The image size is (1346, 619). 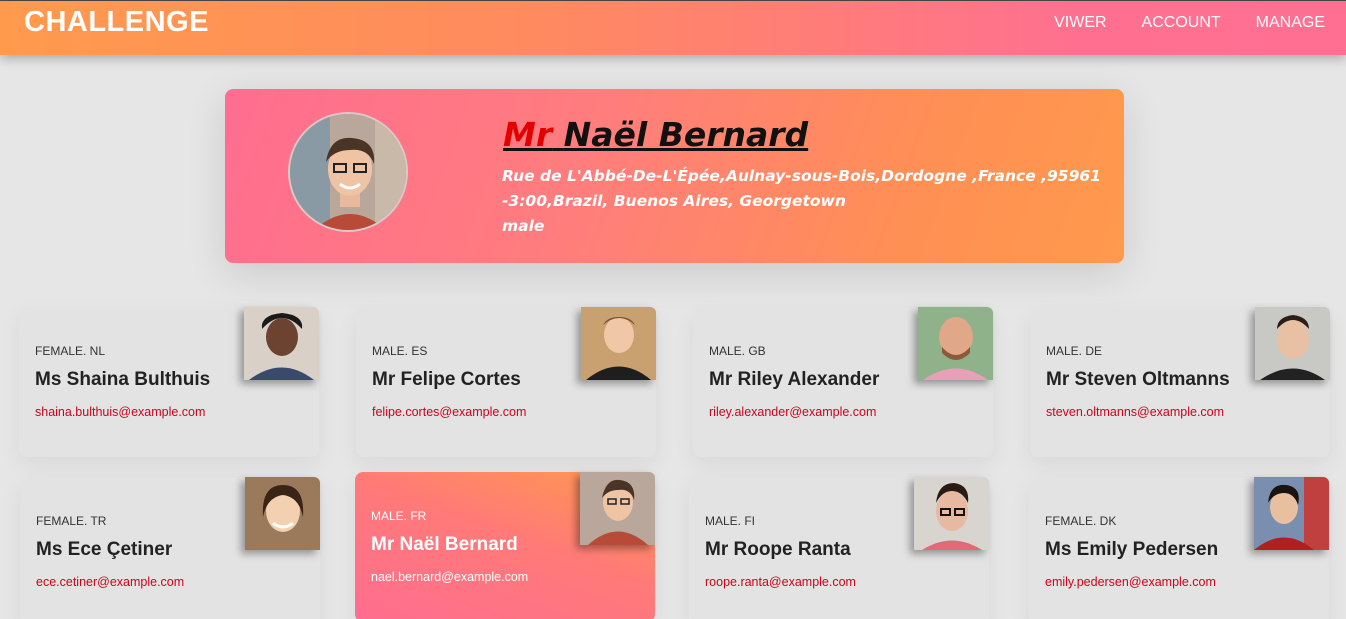 What do you see at coordinates (523, 226) in the screenshot?
I see `featured-gender: male` at bounding box center [523, 226].